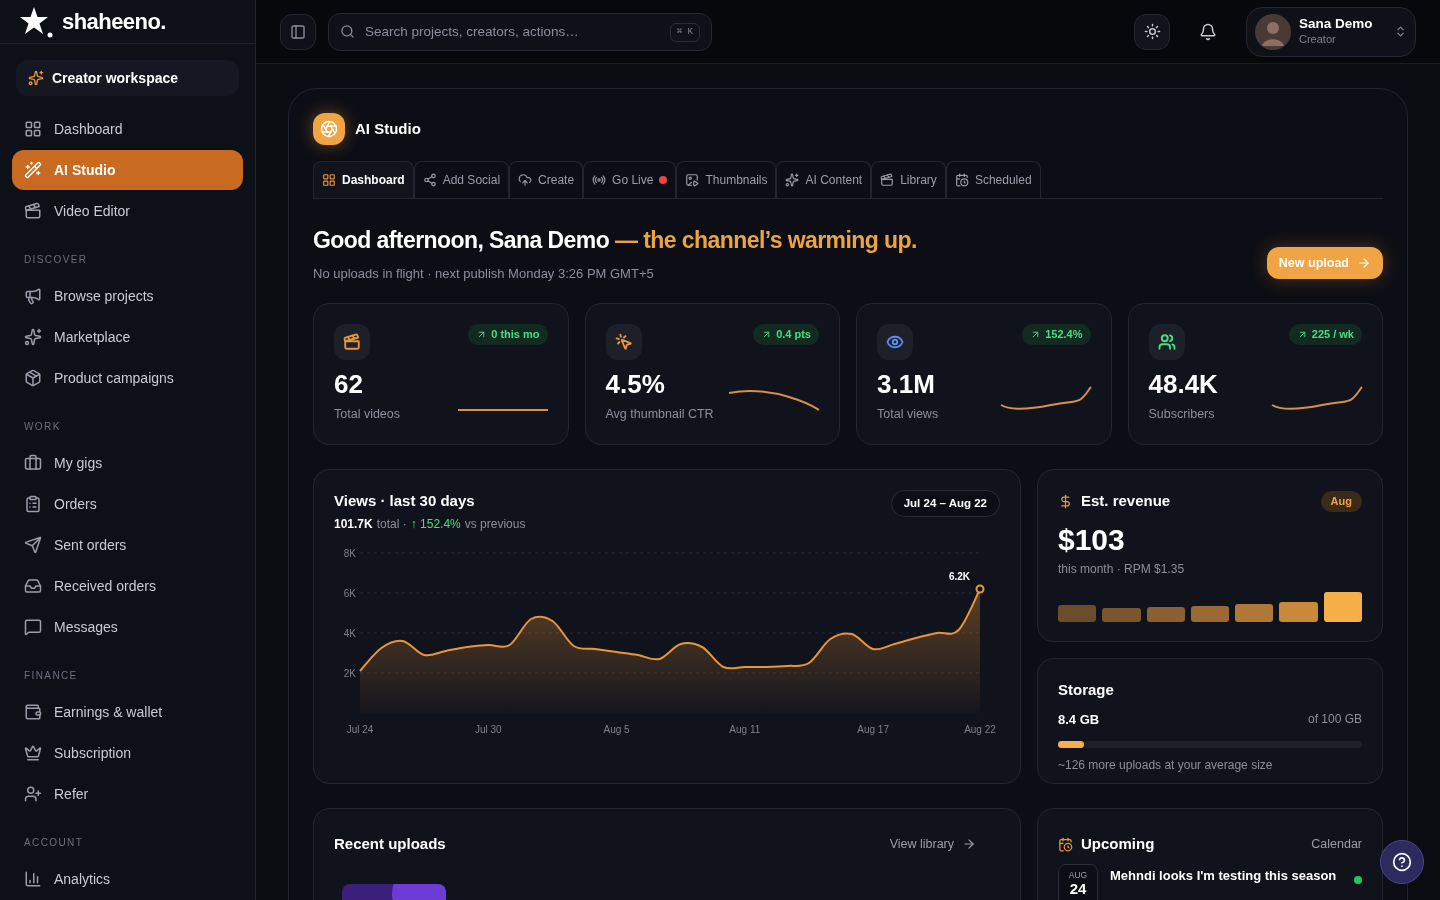 The height and width of the screenshot is (900, 1440). I want to click on date-day: 24, so click(1078, 889).